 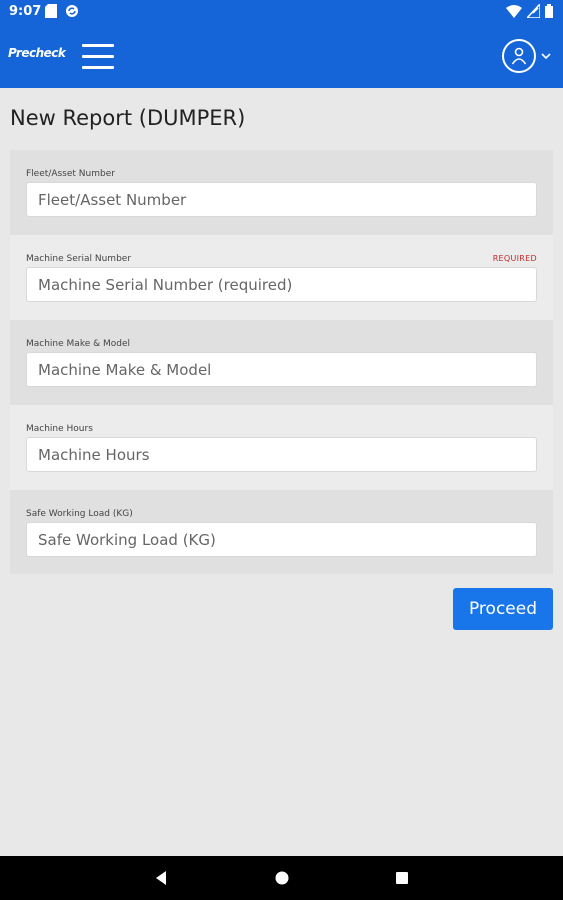 I want to click on wifi-icon, so click(x=514, y=11).